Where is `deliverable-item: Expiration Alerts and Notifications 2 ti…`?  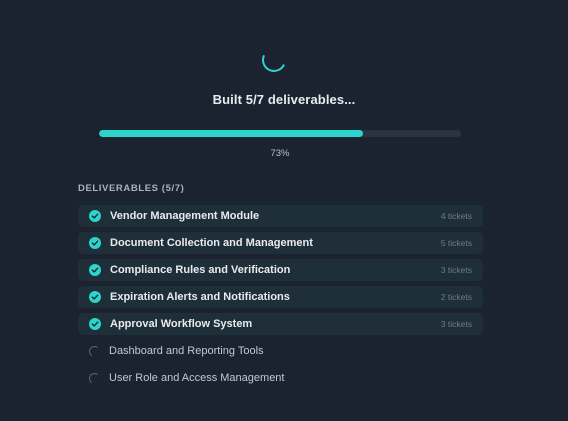 deliverable-item: Expiration Alerts and Notifications 2 ti… is located at coordinates (280, 297).